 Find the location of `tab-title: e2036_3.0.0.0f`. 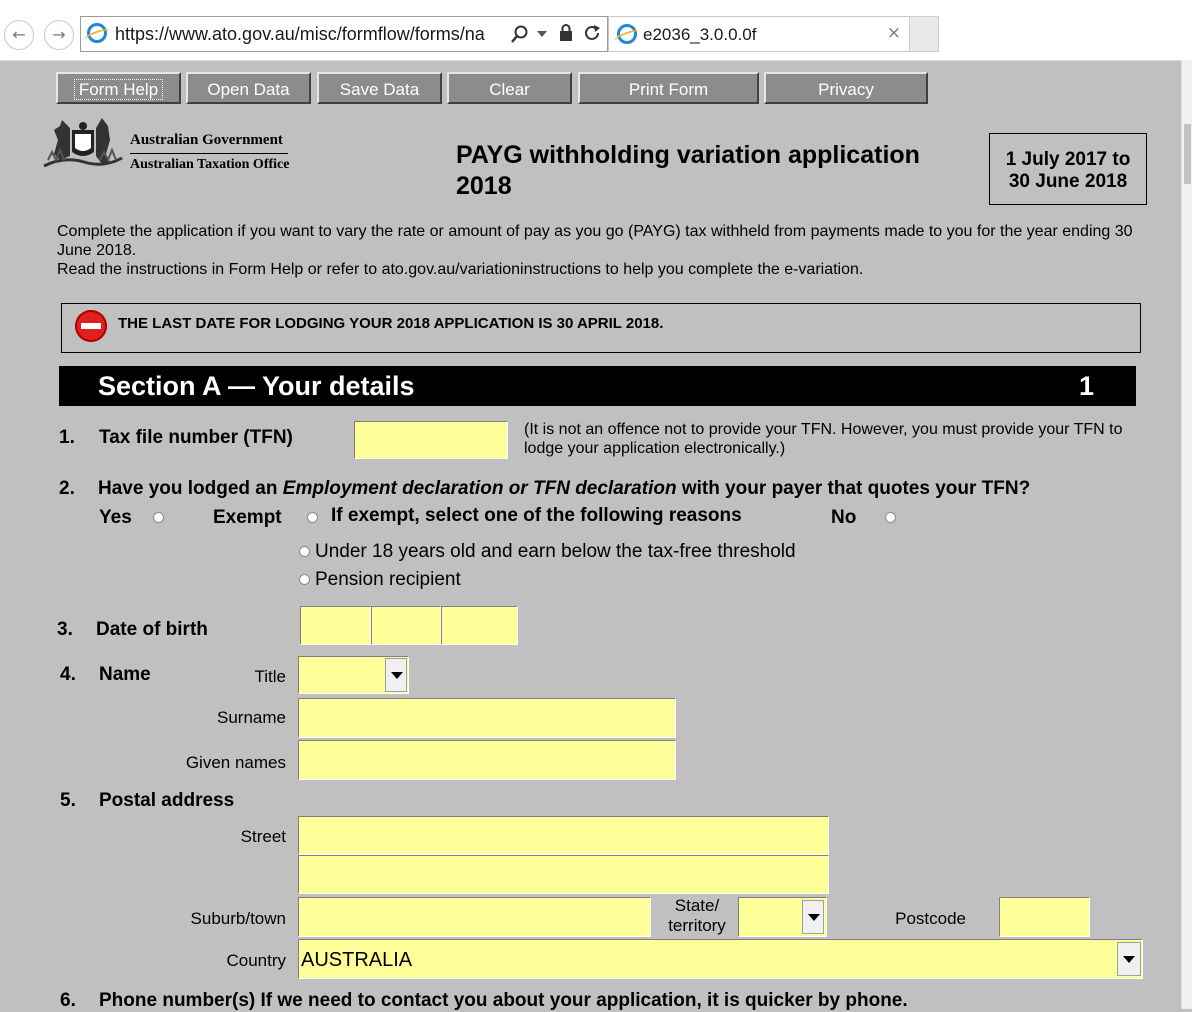

tab-title: e2036_3.0.0.0f is located at coordinates (700, 34).